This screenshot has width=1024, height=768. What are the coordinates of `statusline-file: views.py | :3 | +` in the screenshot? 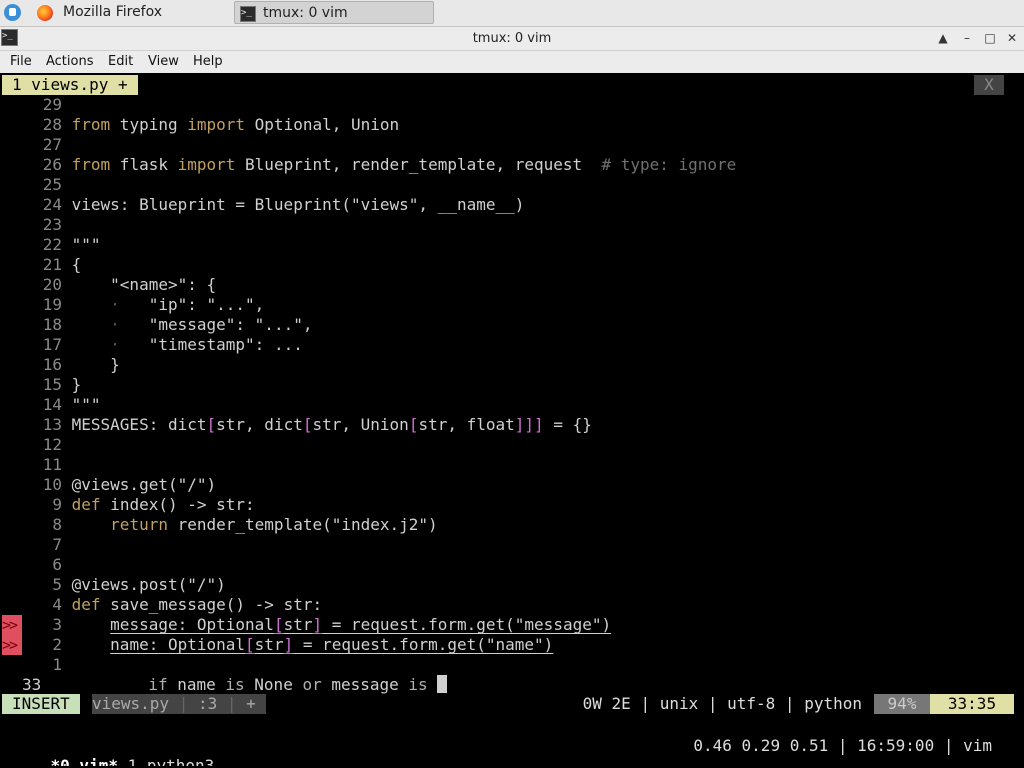 It's located at (179, 704).